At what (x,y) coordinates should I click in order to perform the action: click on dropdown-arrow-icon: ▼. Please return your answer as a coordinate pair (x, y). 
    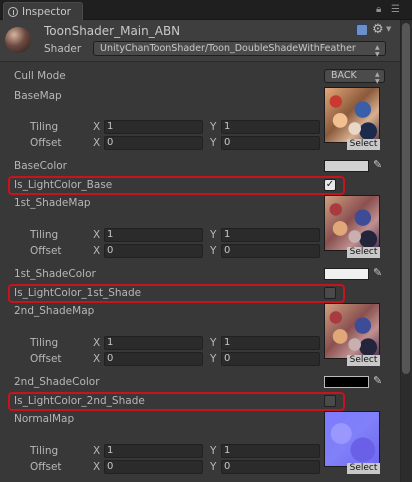
    Looking at the image, I should click on (388, 29).